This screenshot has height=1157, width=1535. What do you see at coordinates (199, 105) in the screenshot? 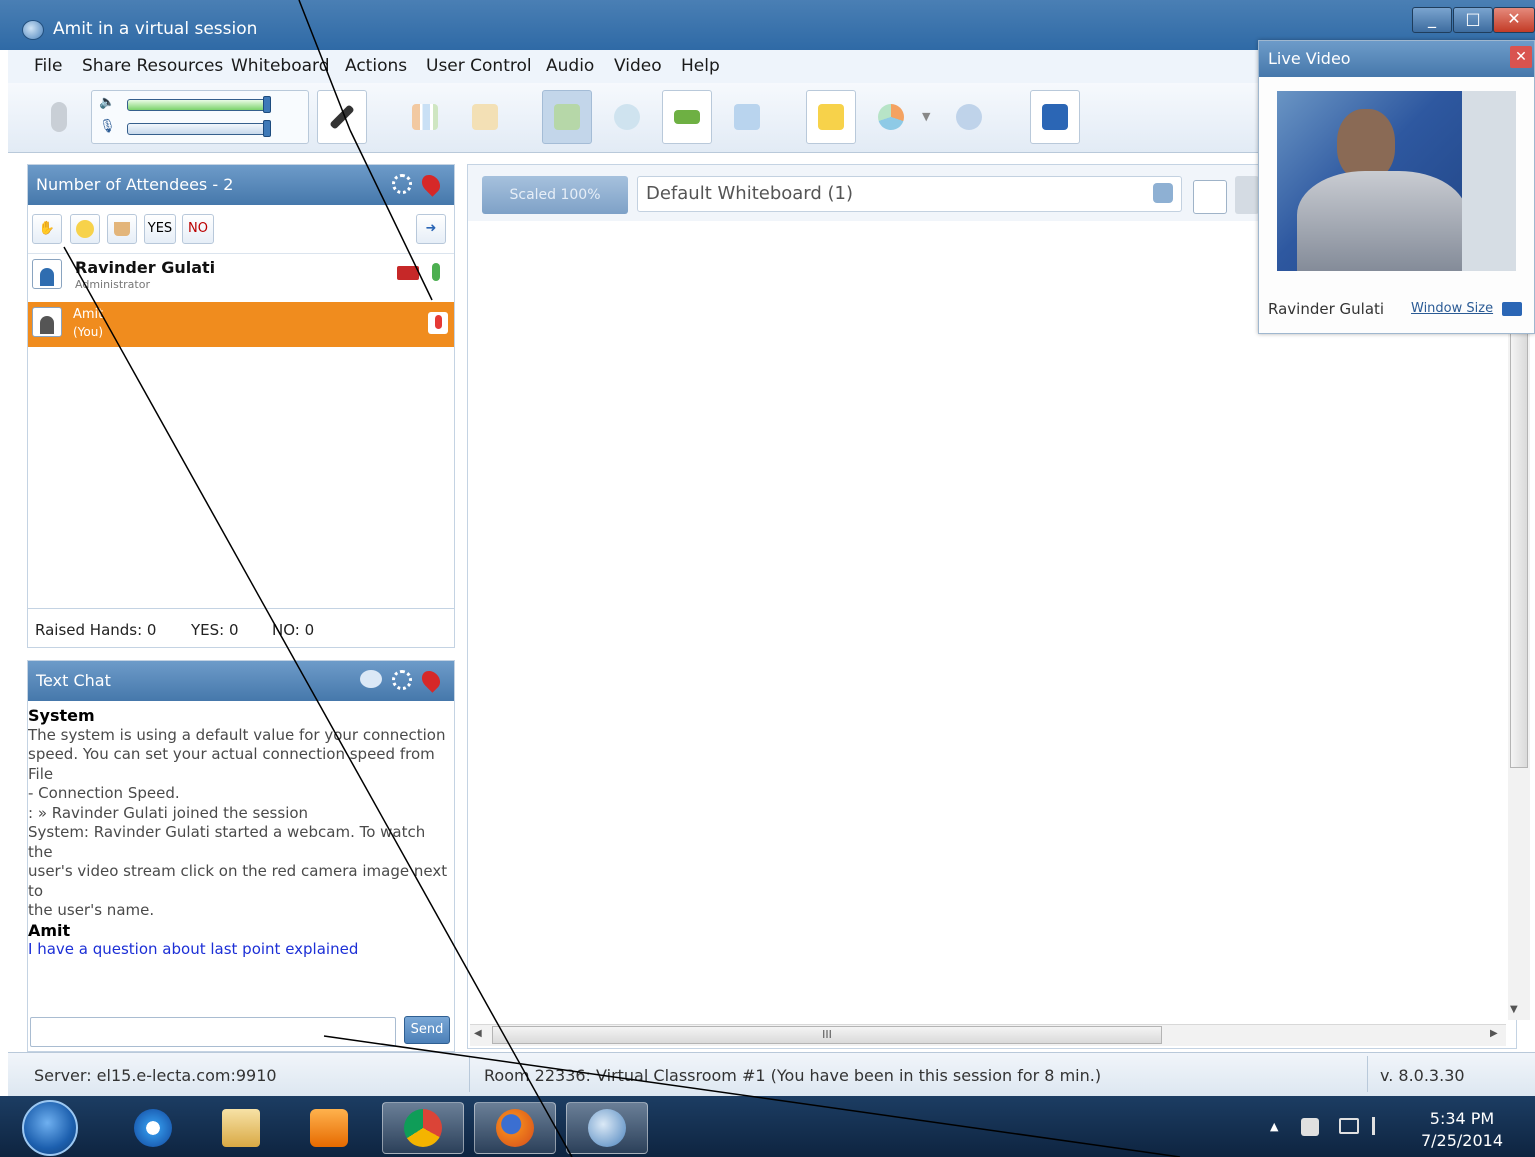
I see `speaker-volume-slider` at bounding box center [199, 105].